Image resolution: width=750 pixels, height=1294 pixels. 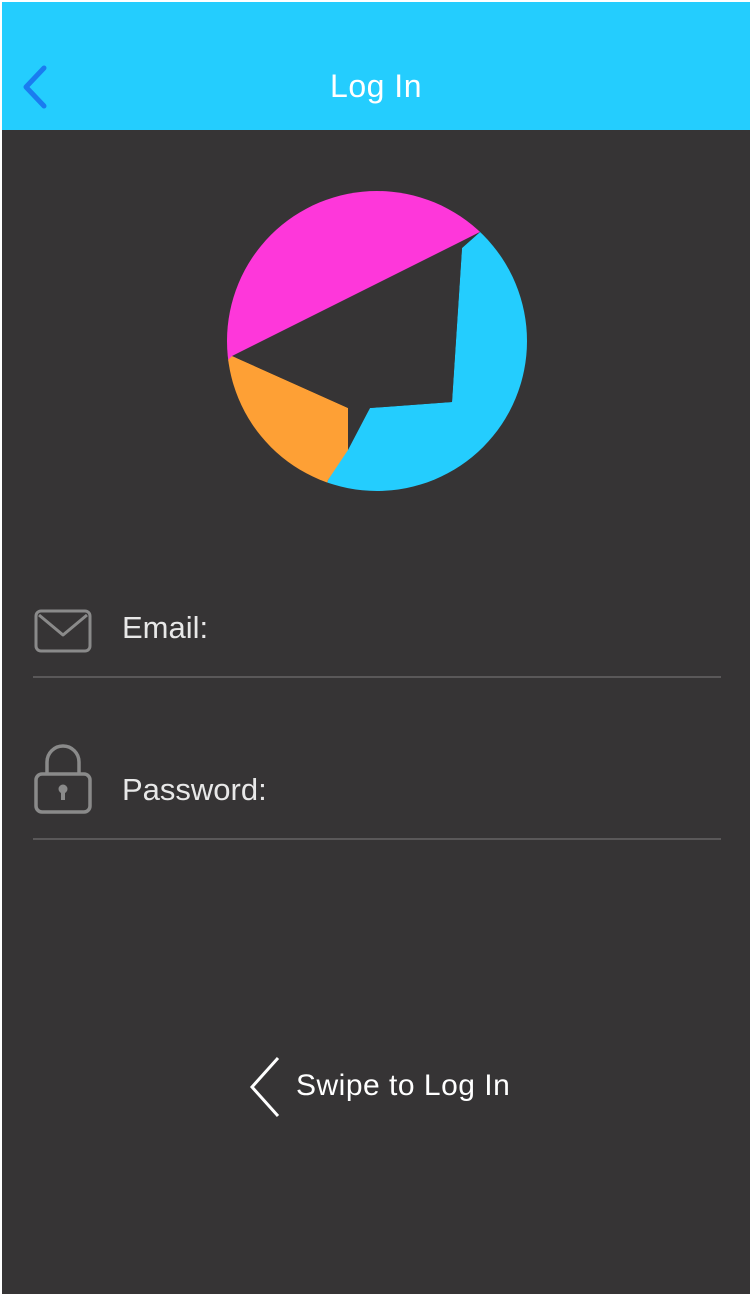 What do you see at coordinates (377, 638) in the screenshot?
I see `email-field: Email:` at bounding box center [377, 638].